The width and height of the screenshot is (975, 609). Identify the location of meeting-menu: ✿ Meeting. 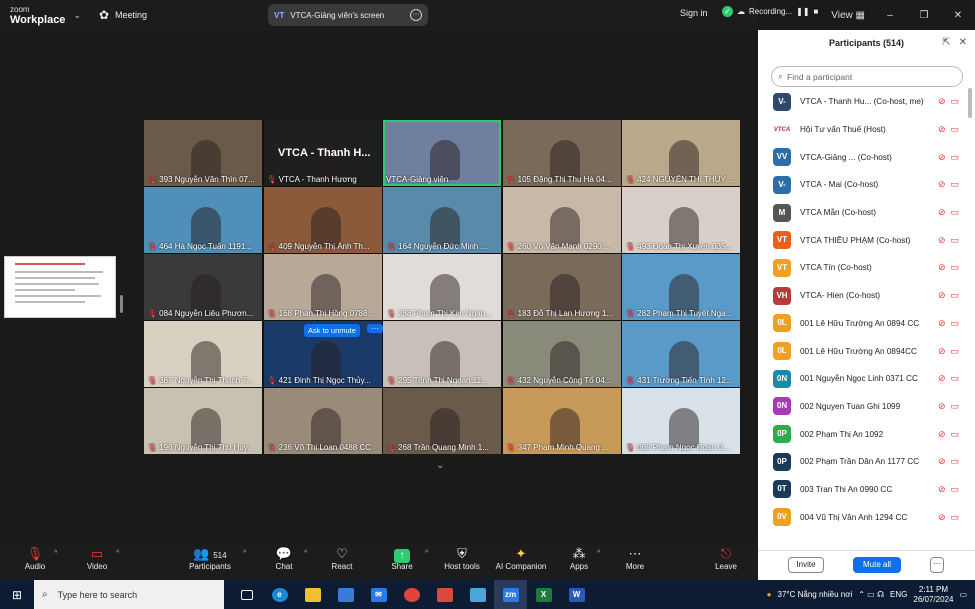
(123, 15).